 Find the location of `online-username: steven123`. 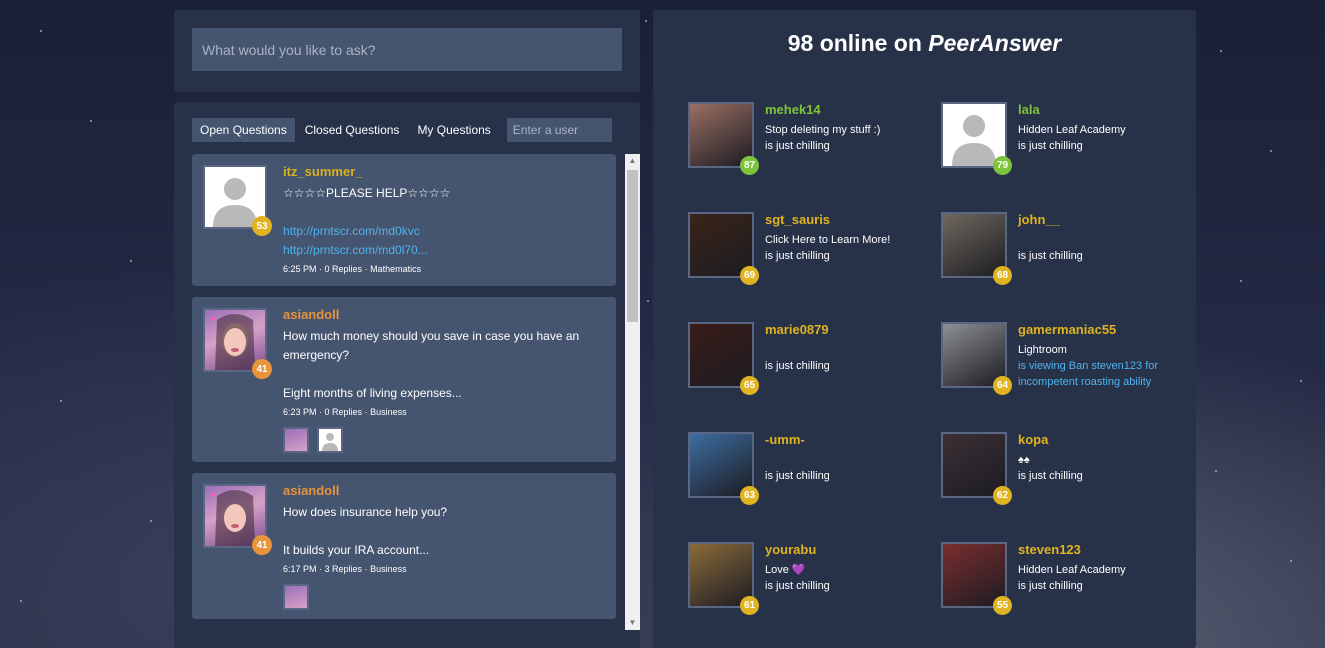

online-username: steven123 is located at coordinates (1105, 552).